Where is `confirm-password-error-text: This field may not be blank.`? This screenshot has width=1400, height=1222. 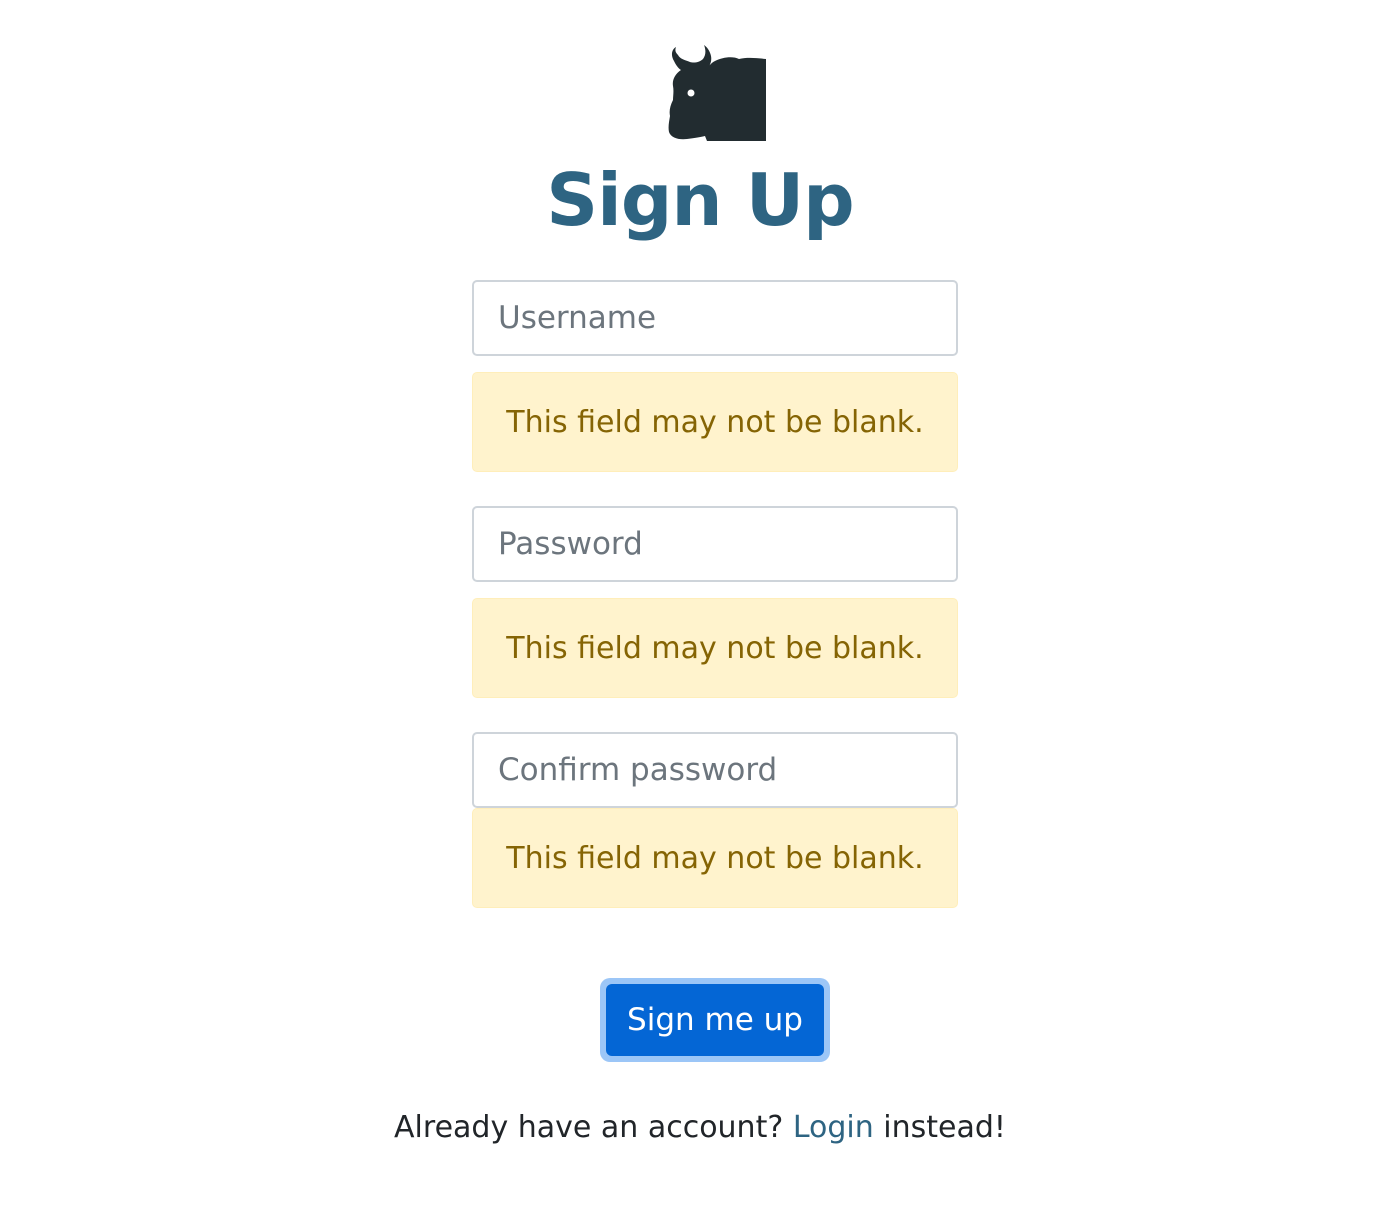 confirm-password-error-text: This field may not be blank. is located at coordinates (715, 858).